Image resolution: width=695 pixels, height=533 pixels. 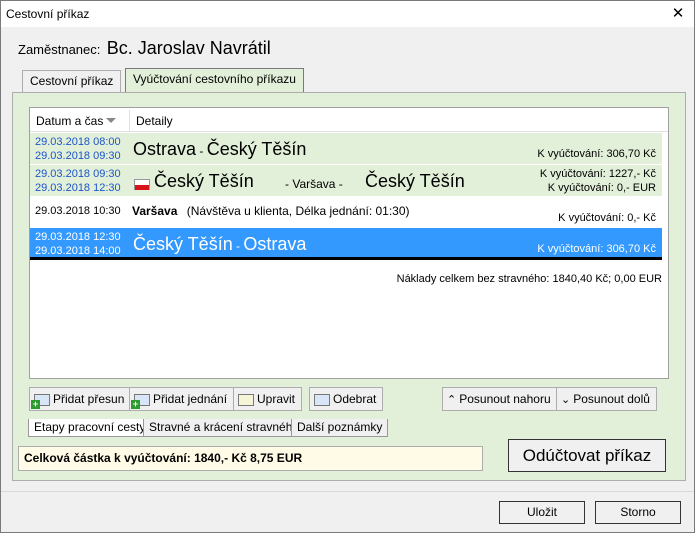 What do you see at coordinates (188, 48) in the screenshot?
I see `employee-name: Bc. Jaroslav Navrátil` at bounding box center [188, 48].